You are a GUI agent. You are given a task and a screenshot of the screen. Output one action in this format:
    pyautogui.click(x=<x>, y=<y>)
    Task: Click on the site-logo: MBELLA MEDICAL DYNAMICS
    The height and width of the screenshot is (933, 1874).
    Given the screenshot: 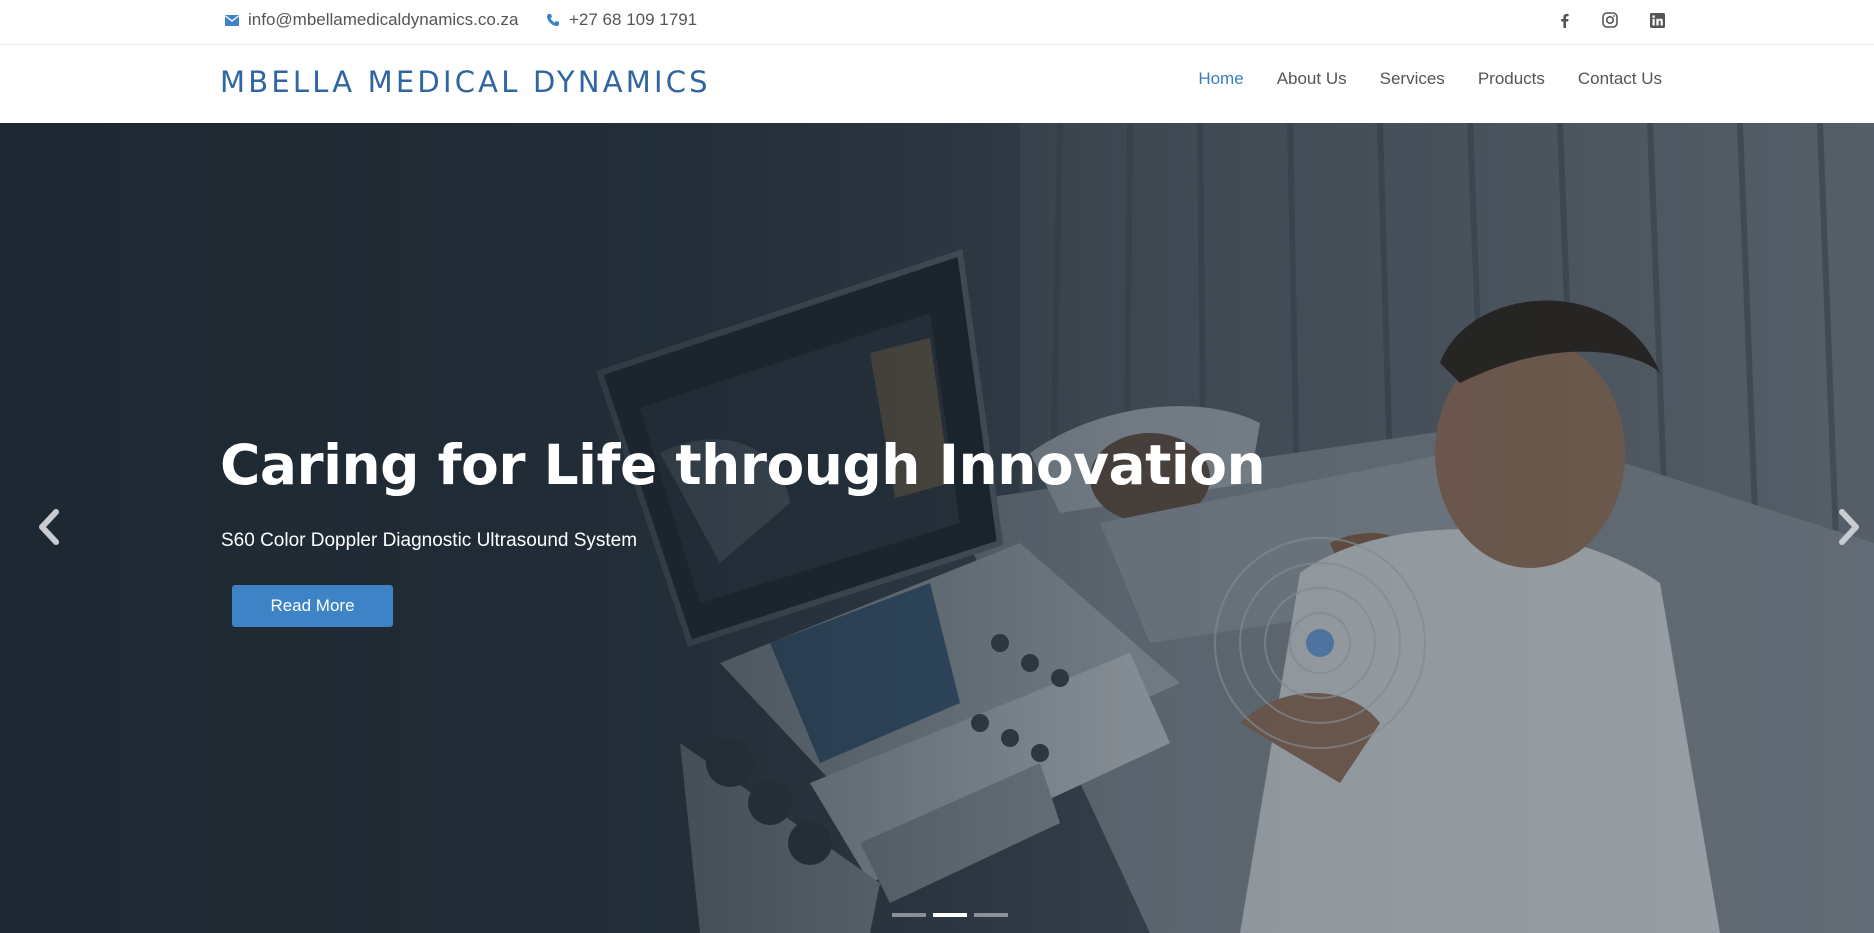 What is the action you would take?
    pyautogui.click(x=465, y=82)
    